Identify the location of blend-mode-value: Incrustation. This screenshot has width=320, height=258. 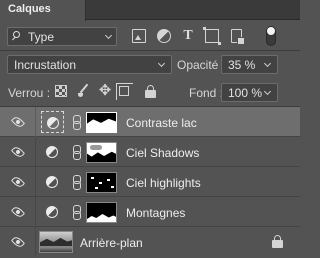
(45, 65).